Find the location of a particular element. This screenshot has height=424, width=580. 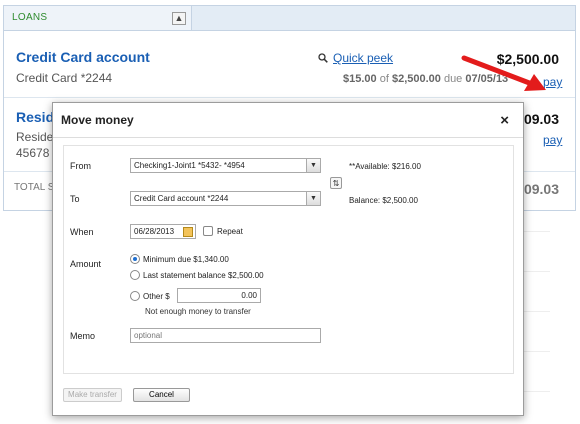

due-min: $15.00 is located at coordinates (360, 79).